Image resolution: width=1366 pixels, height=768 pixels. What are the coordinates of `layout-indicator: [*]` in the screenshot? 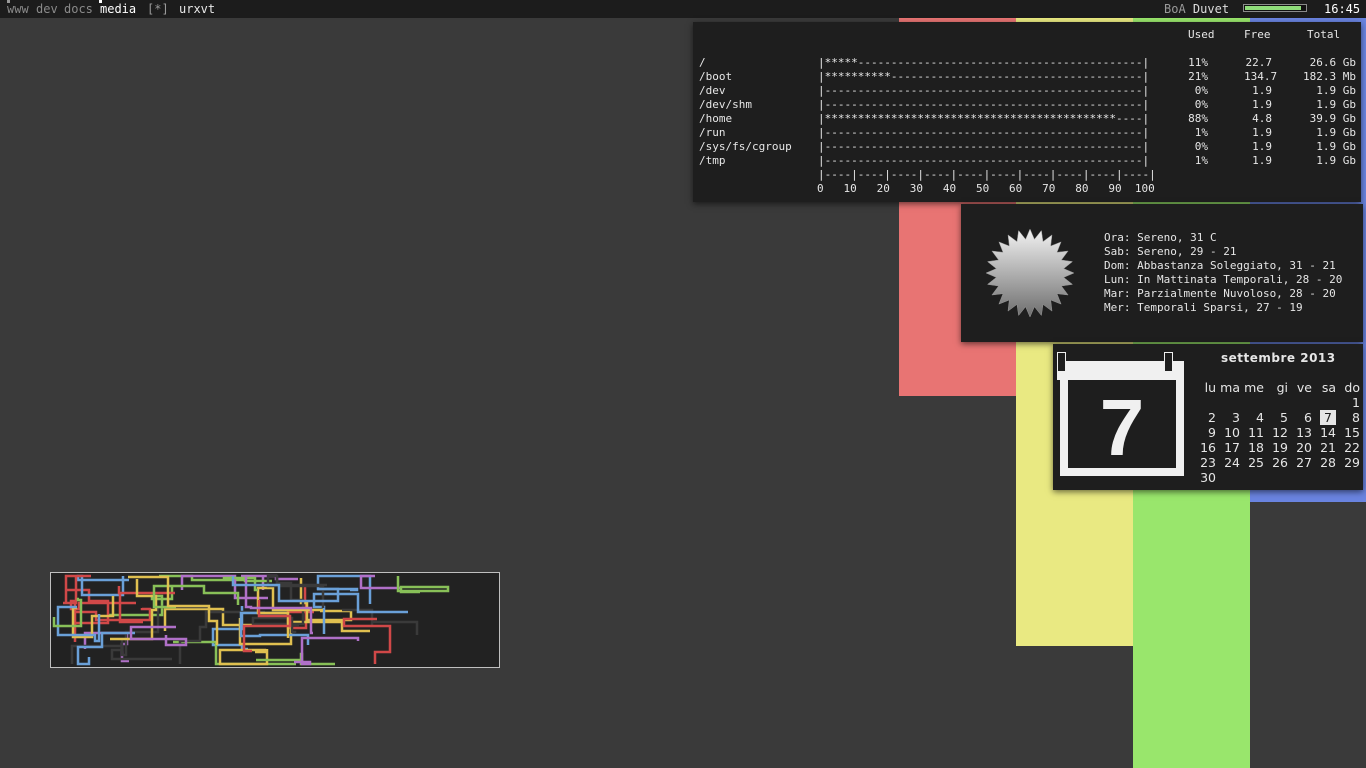 It's located at (158, 9).